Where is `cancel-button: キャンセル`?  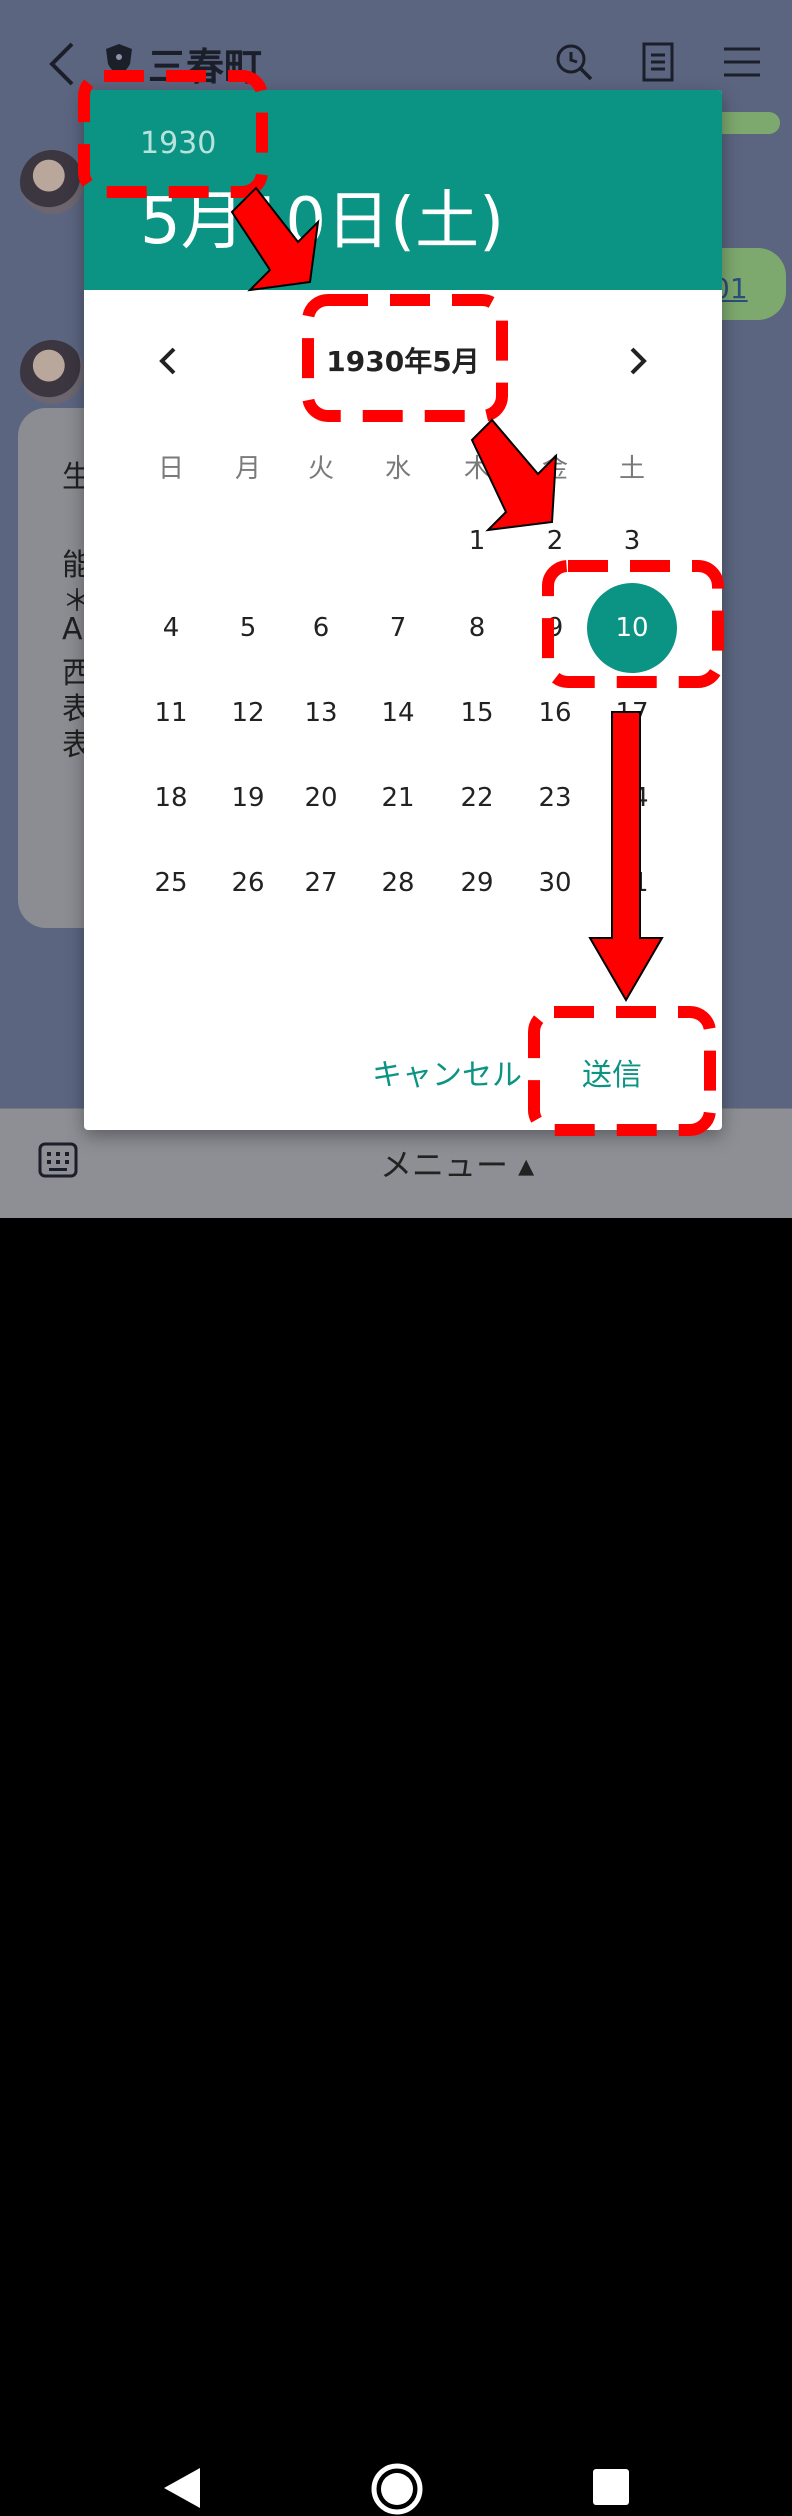 cancel-button: キャンセル is located at coordinates (447, 1072).